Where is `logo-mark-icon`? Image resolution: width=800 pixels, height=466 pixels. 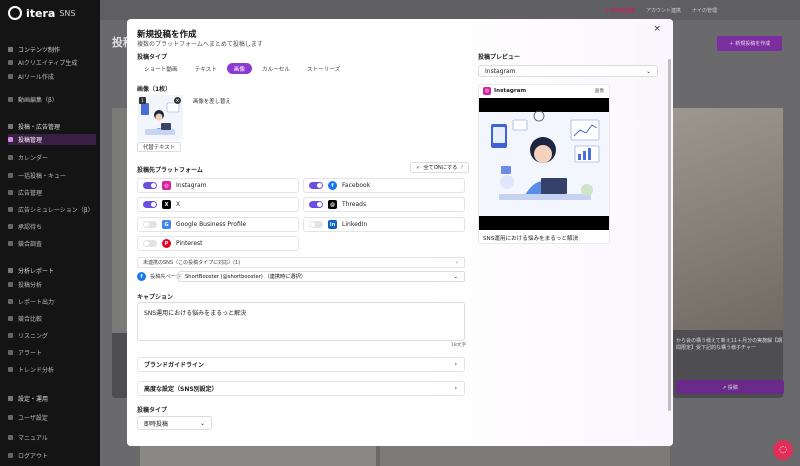
logo-mark-icon is located at coordinates (15, 13).